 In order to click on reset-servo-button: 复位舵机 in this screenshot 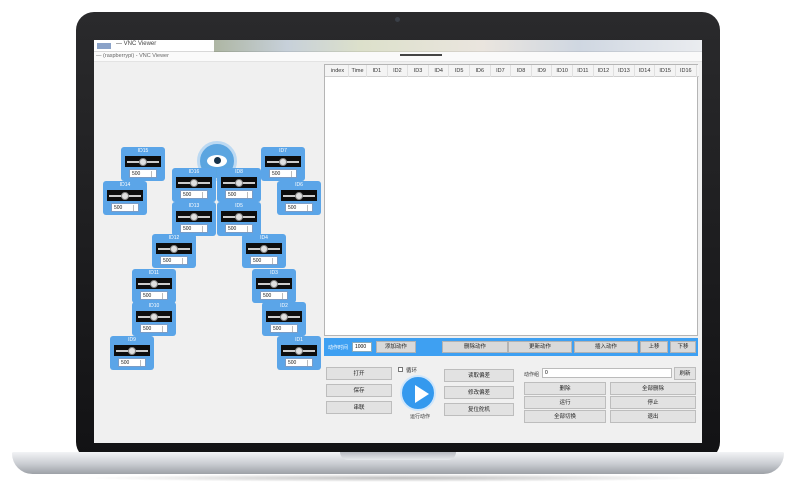, I will do `click(479, 409)`.